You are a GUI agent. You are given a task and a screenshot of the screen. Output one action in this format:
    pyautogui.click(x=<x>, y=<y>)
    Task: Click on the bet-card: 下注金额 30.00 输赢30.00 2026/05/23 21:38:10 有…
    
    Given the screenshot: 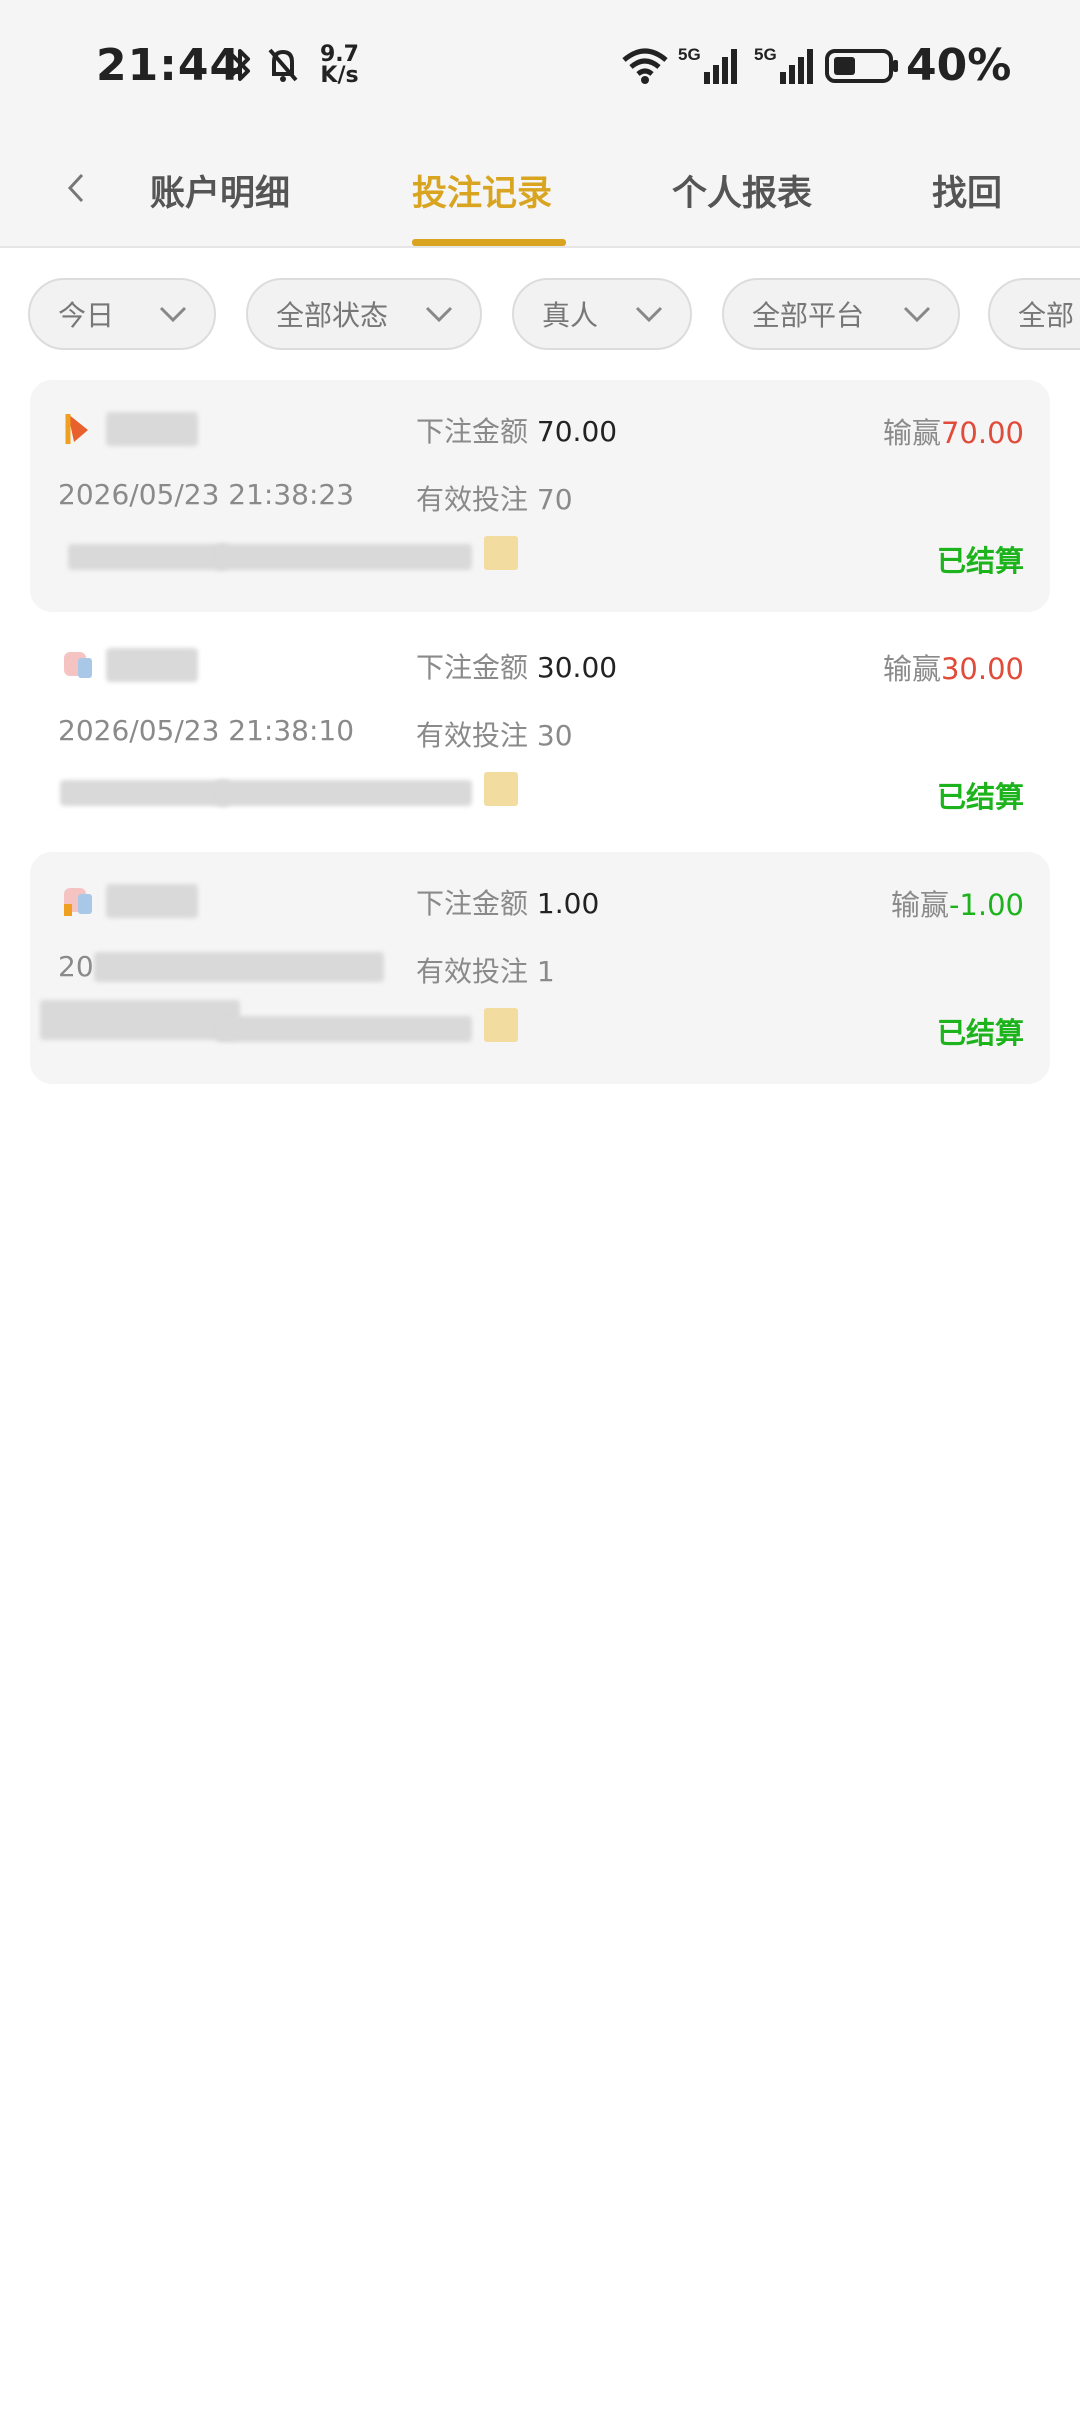 What is the action you would take?
    pyautogui.click(x=540, y=732)
    